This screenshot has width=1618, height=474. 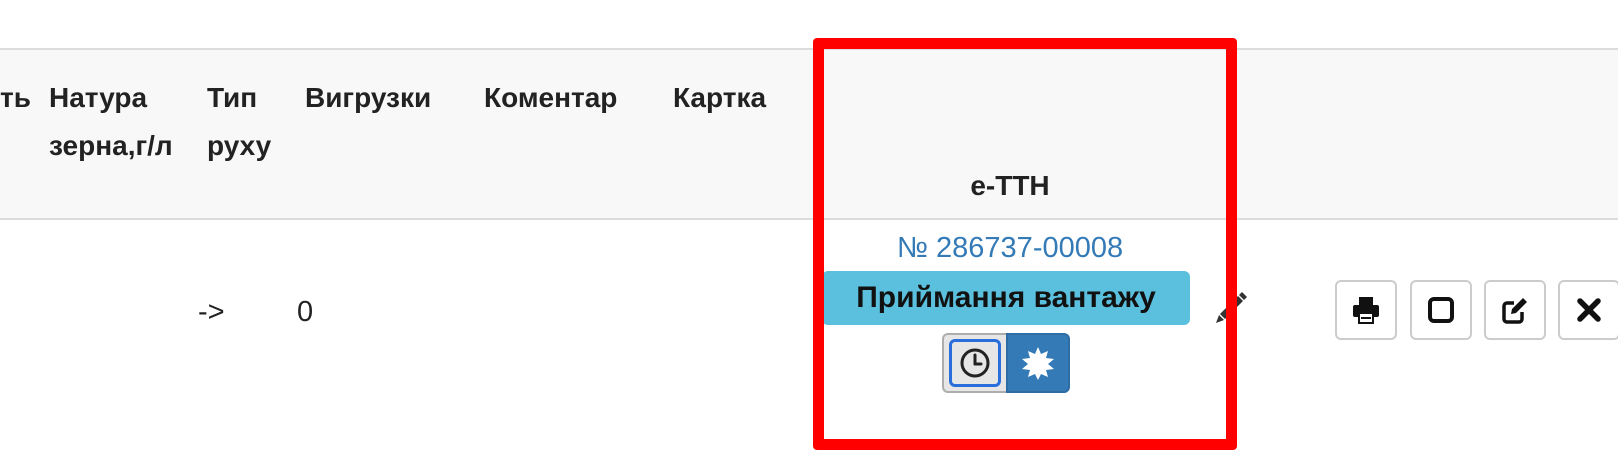 I want to click on pencil-icon, so click(x=1231, y=309).